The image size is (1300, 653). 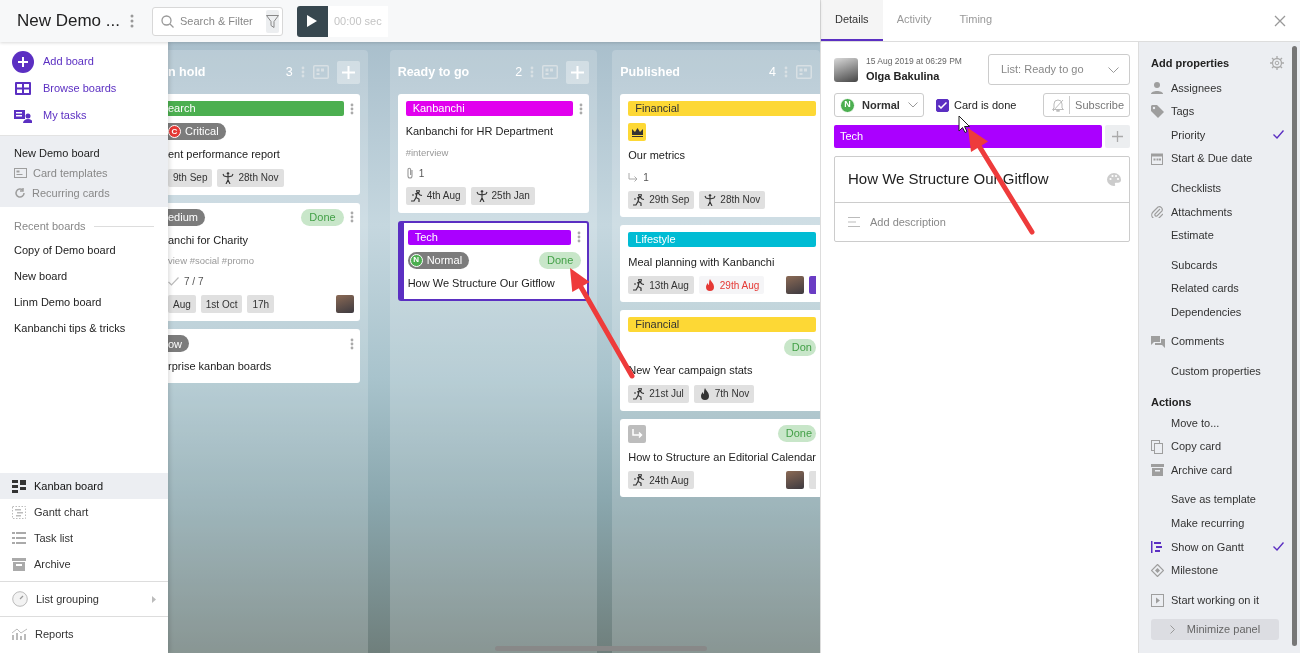 What do you see at coordinates (1217, 371) in the screenshot?
I see `property-item: Custom properties` at bounding box center [1217, 371].